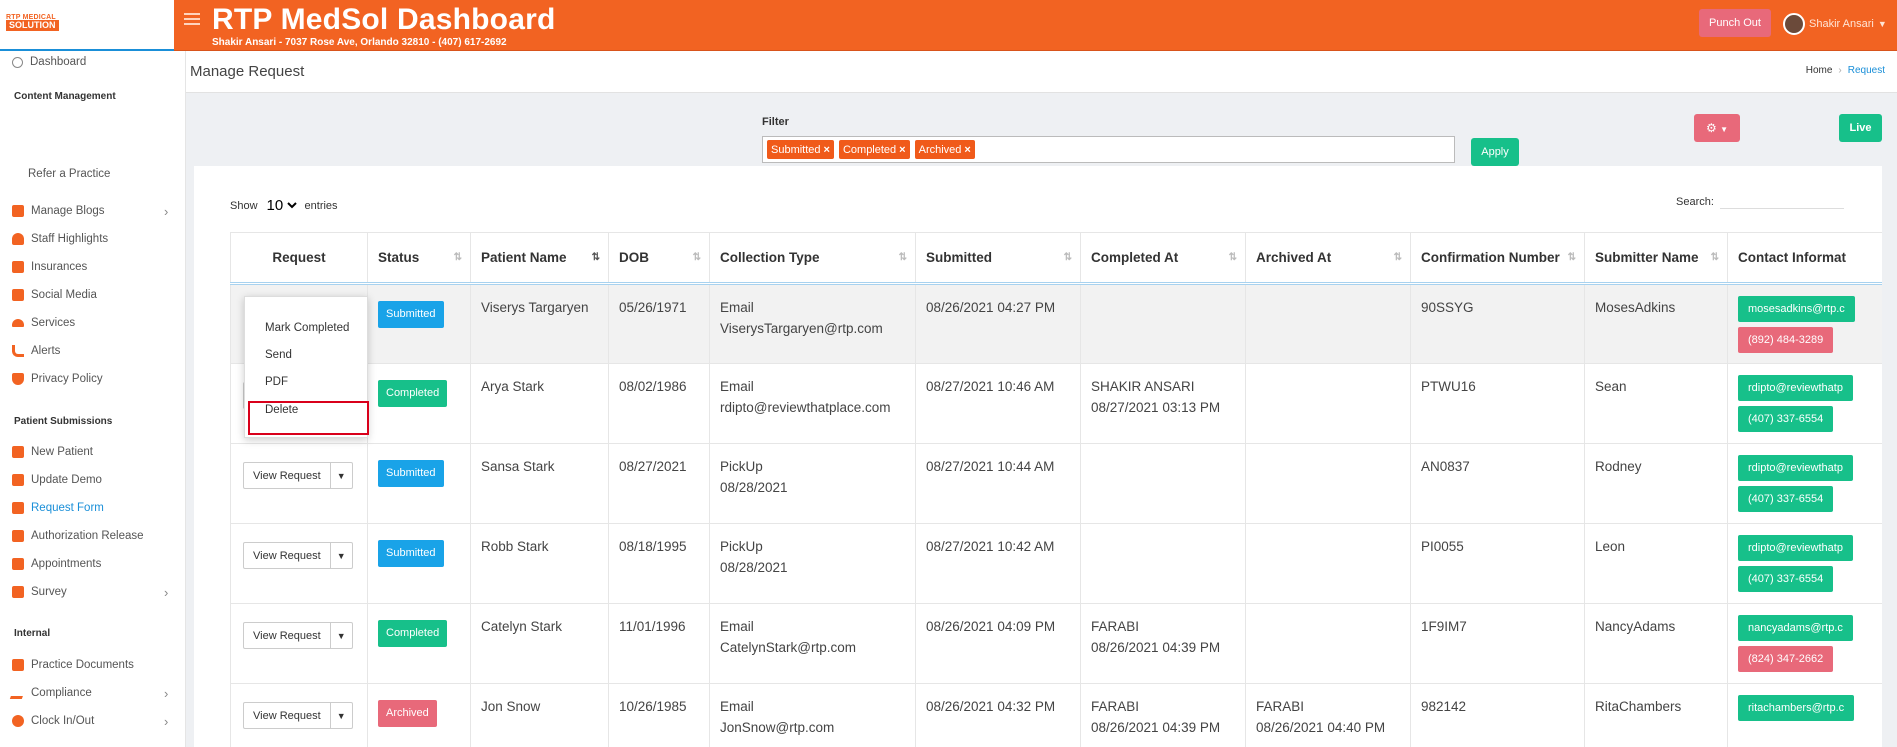 The image size is (1897, 747). I want to click on confirmation-number-cell: PTWU16, so click(1497, 403).